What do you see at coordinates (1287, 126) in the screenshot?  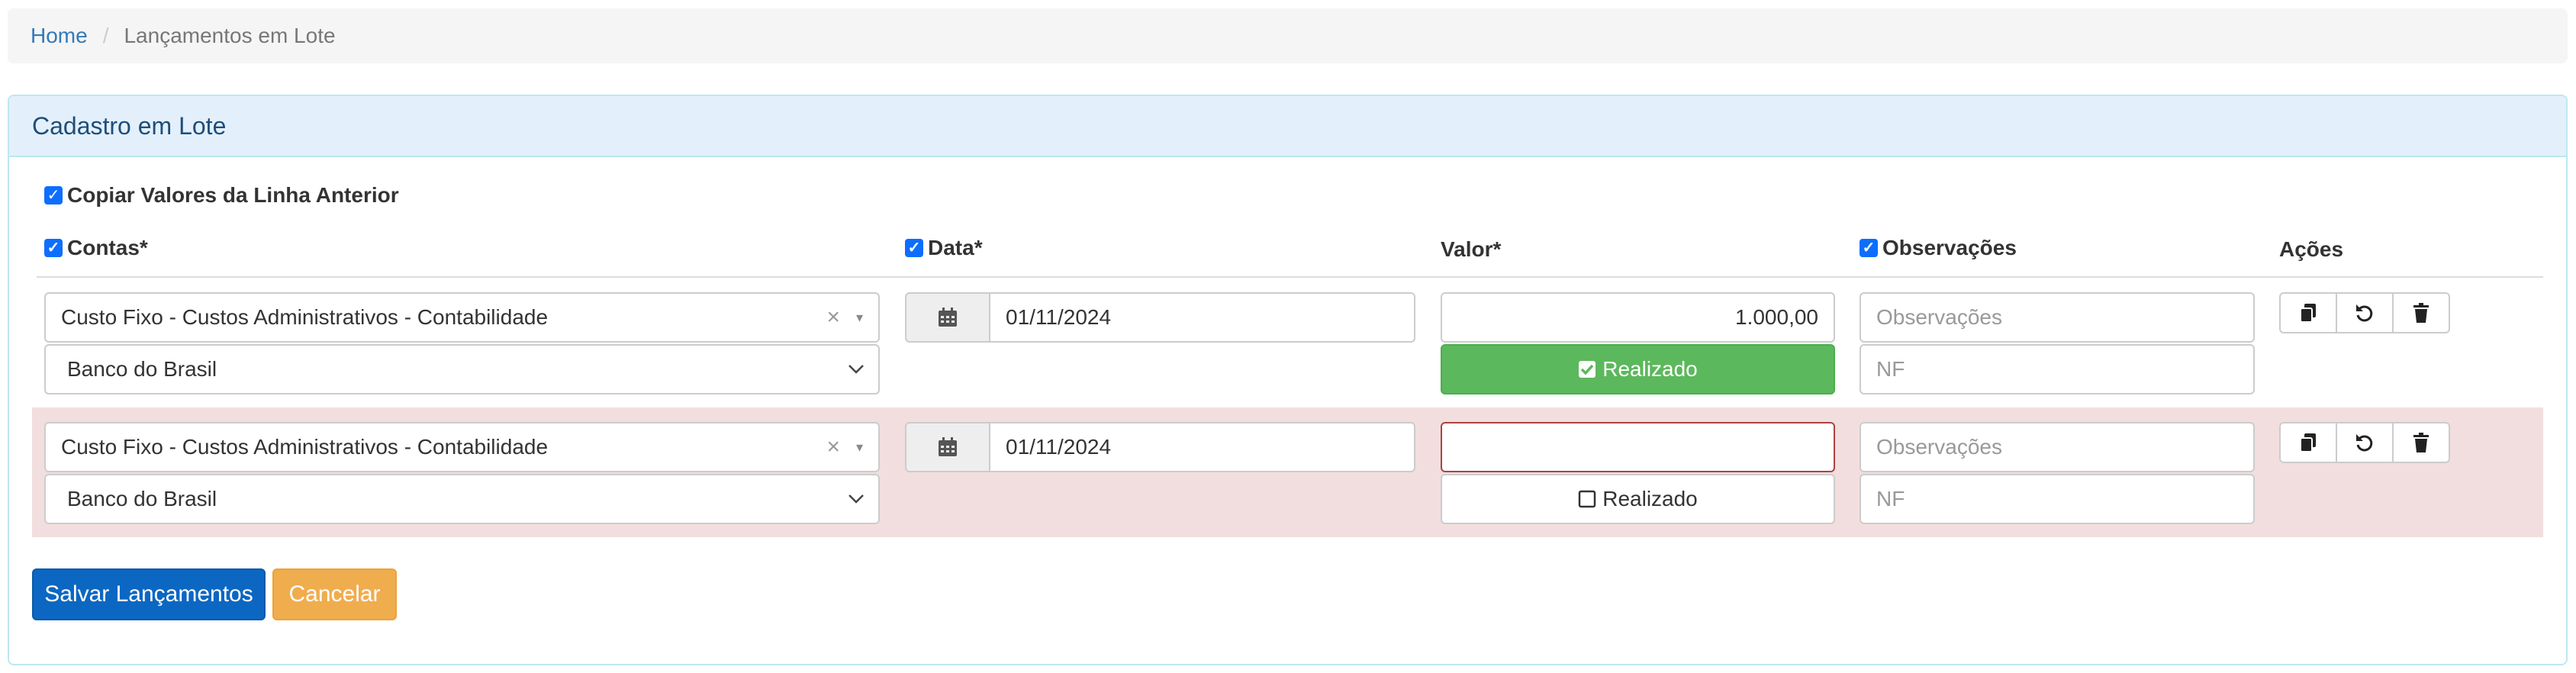 I see `panel-title: Cadastro em Lote` at bounding box center [1287, 126].